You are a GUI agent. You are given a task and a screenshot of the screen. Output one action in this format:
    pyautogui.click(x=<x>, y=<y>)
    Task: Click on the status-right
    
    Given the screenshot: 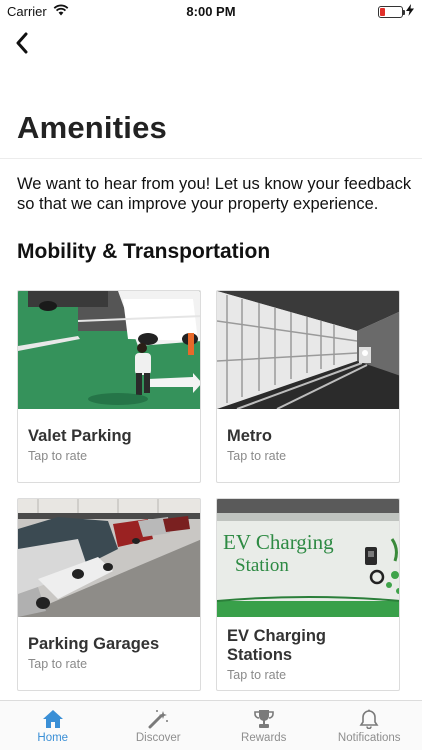 What is the action you would take?
    pyautogui.click(x=396, y=11)
    